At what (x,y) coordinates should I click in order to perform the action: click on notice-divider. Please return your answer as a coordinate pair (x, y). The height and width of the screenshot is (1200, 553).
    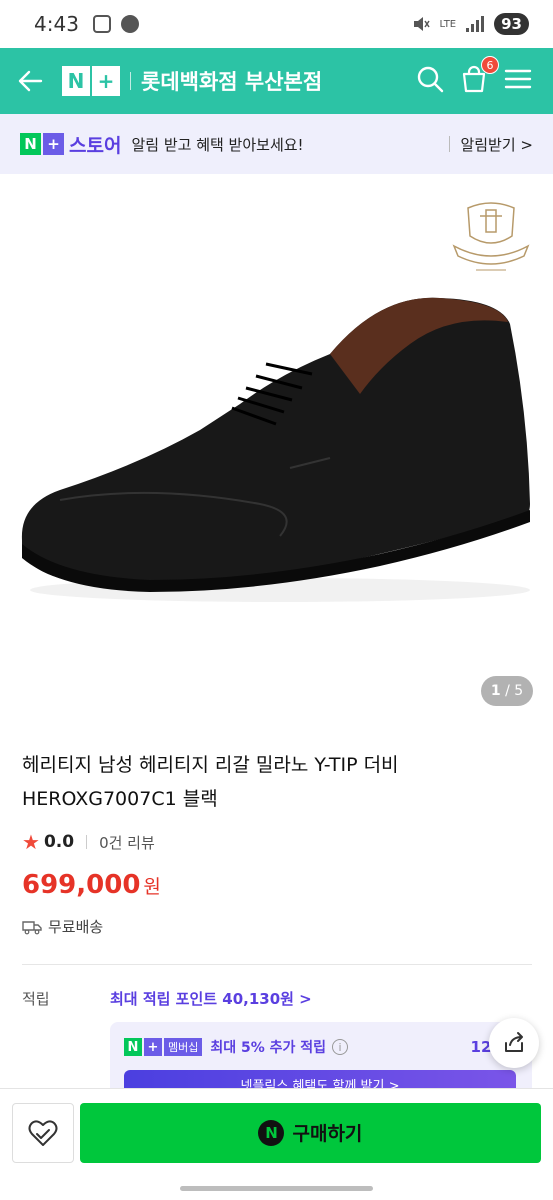
    Looking at the image, I should click on (450, 144).